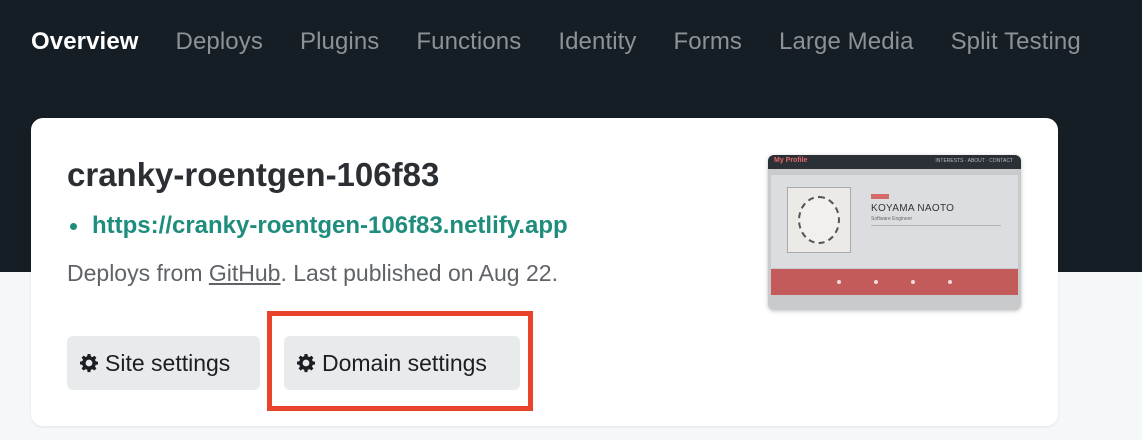 The height and width of the screenshot is (440, 1142). I want to click on preview-avatar, so click(819, 220).